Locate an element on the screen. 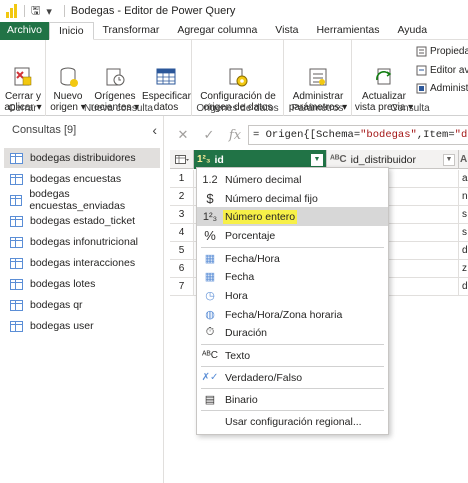 The width and height of the screenshot is (468, 483). binary-icon: ▤ is located at coordinates (210, 400).